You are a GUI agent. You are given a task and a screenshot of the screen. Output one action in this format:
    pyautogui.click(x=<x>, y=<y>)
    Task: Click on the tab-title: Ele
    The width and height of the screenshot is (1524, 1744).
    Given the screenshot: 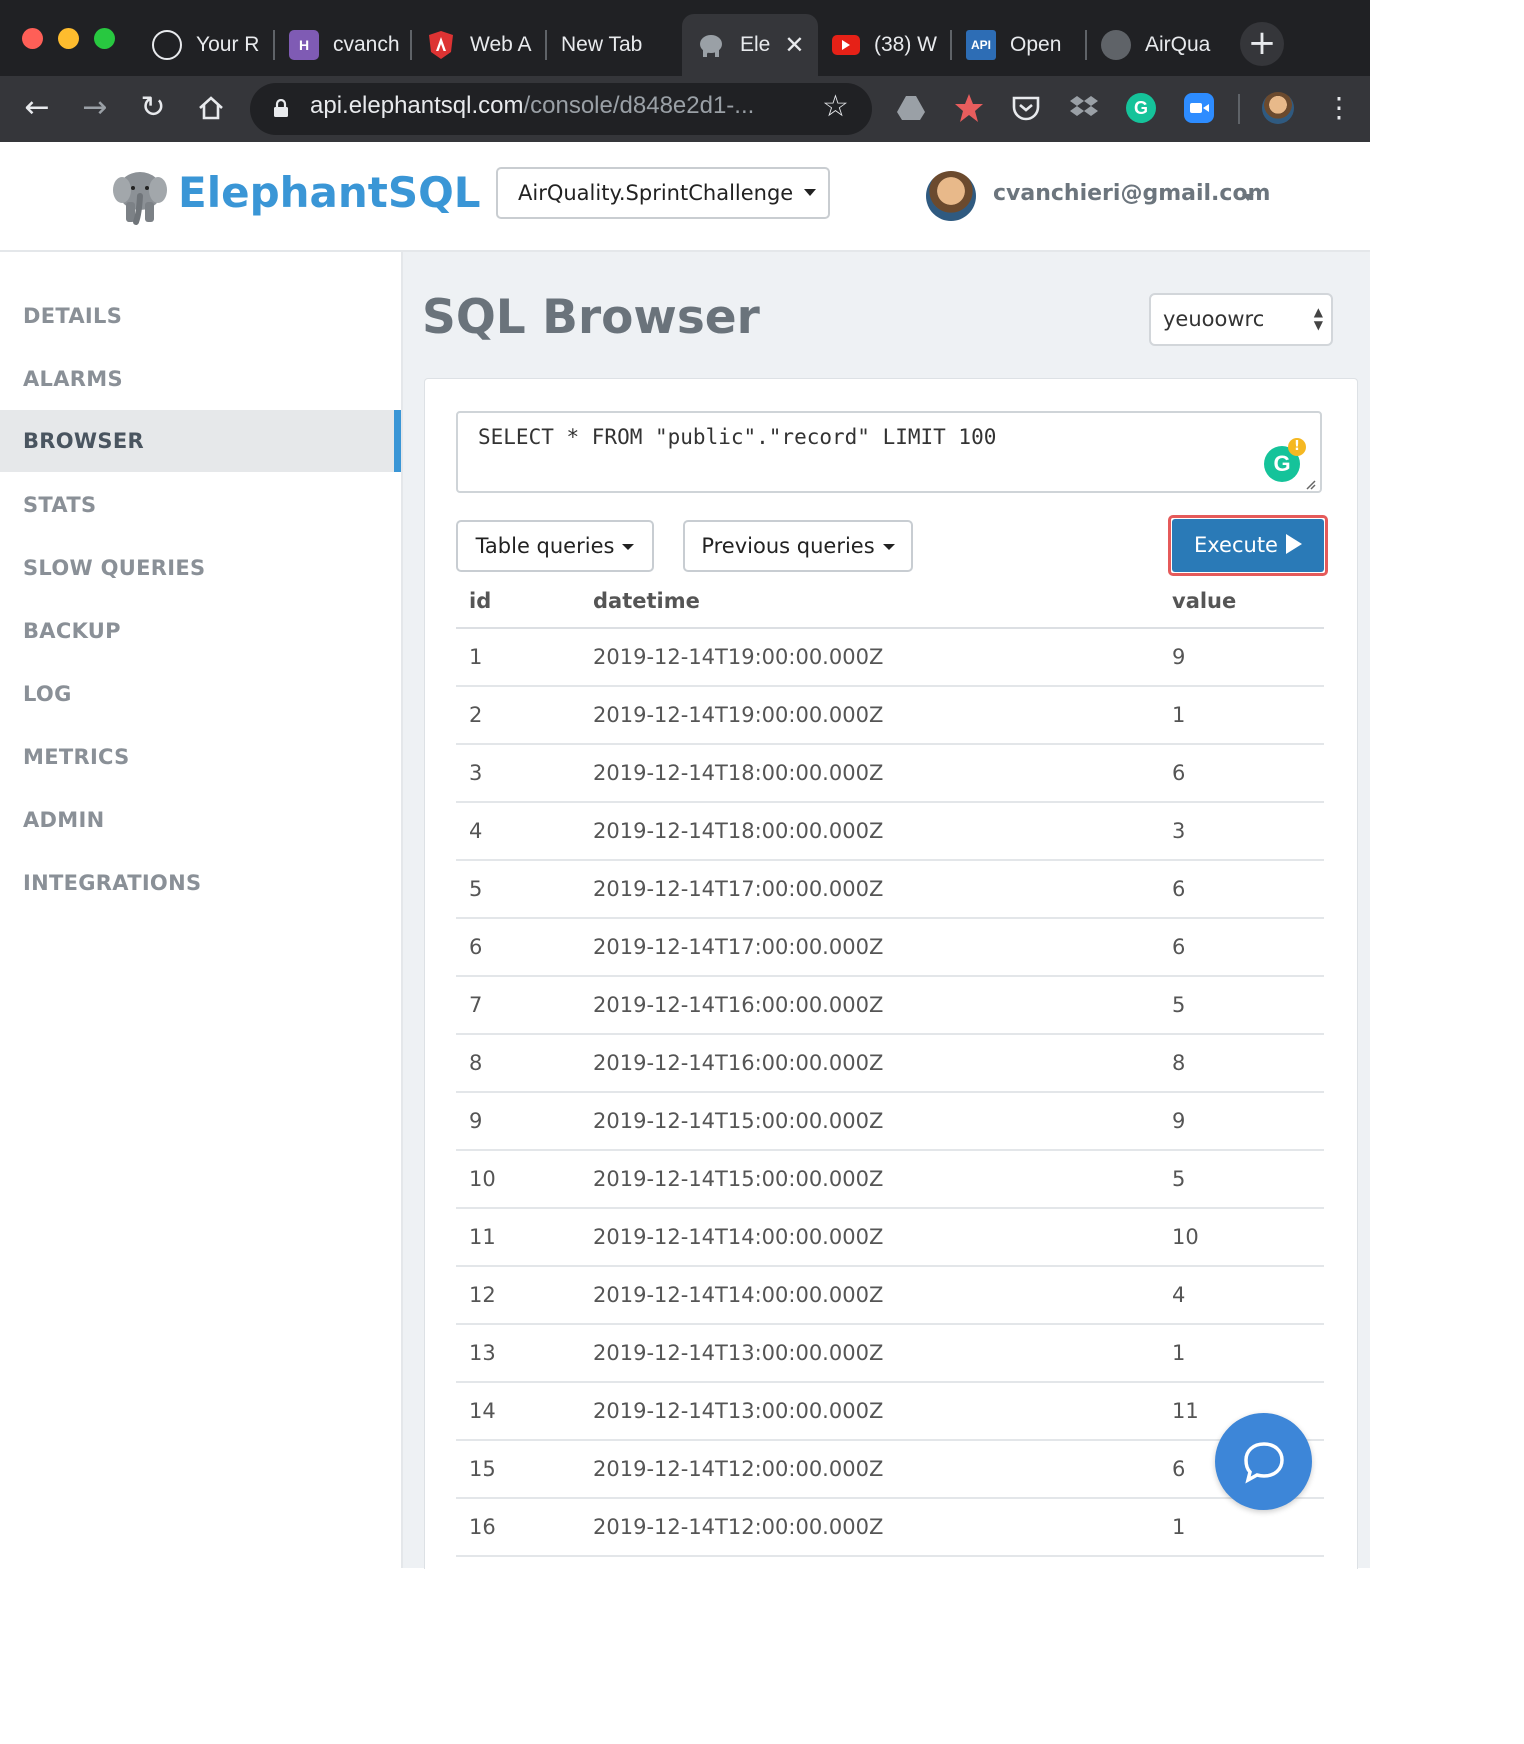 What is the action you would take?
    pyautogui.click(x=755, y=44)
    